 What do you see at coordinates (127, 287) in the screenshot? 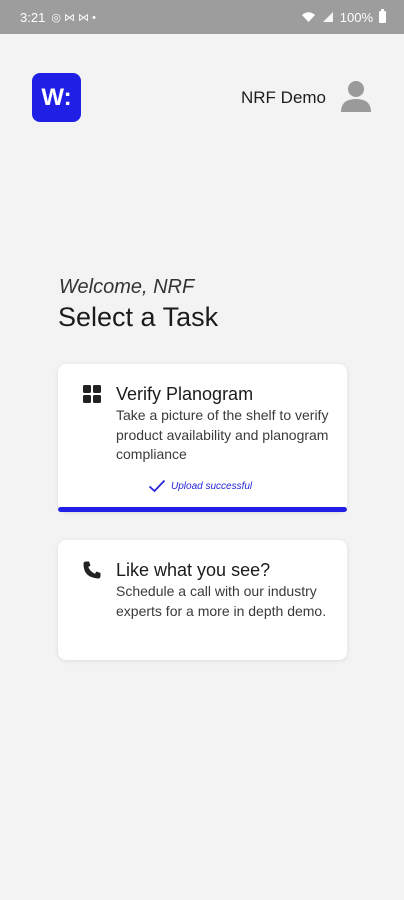
I see `welcome-greeting: Welcome, NRF` at bounding box center [127, 287].